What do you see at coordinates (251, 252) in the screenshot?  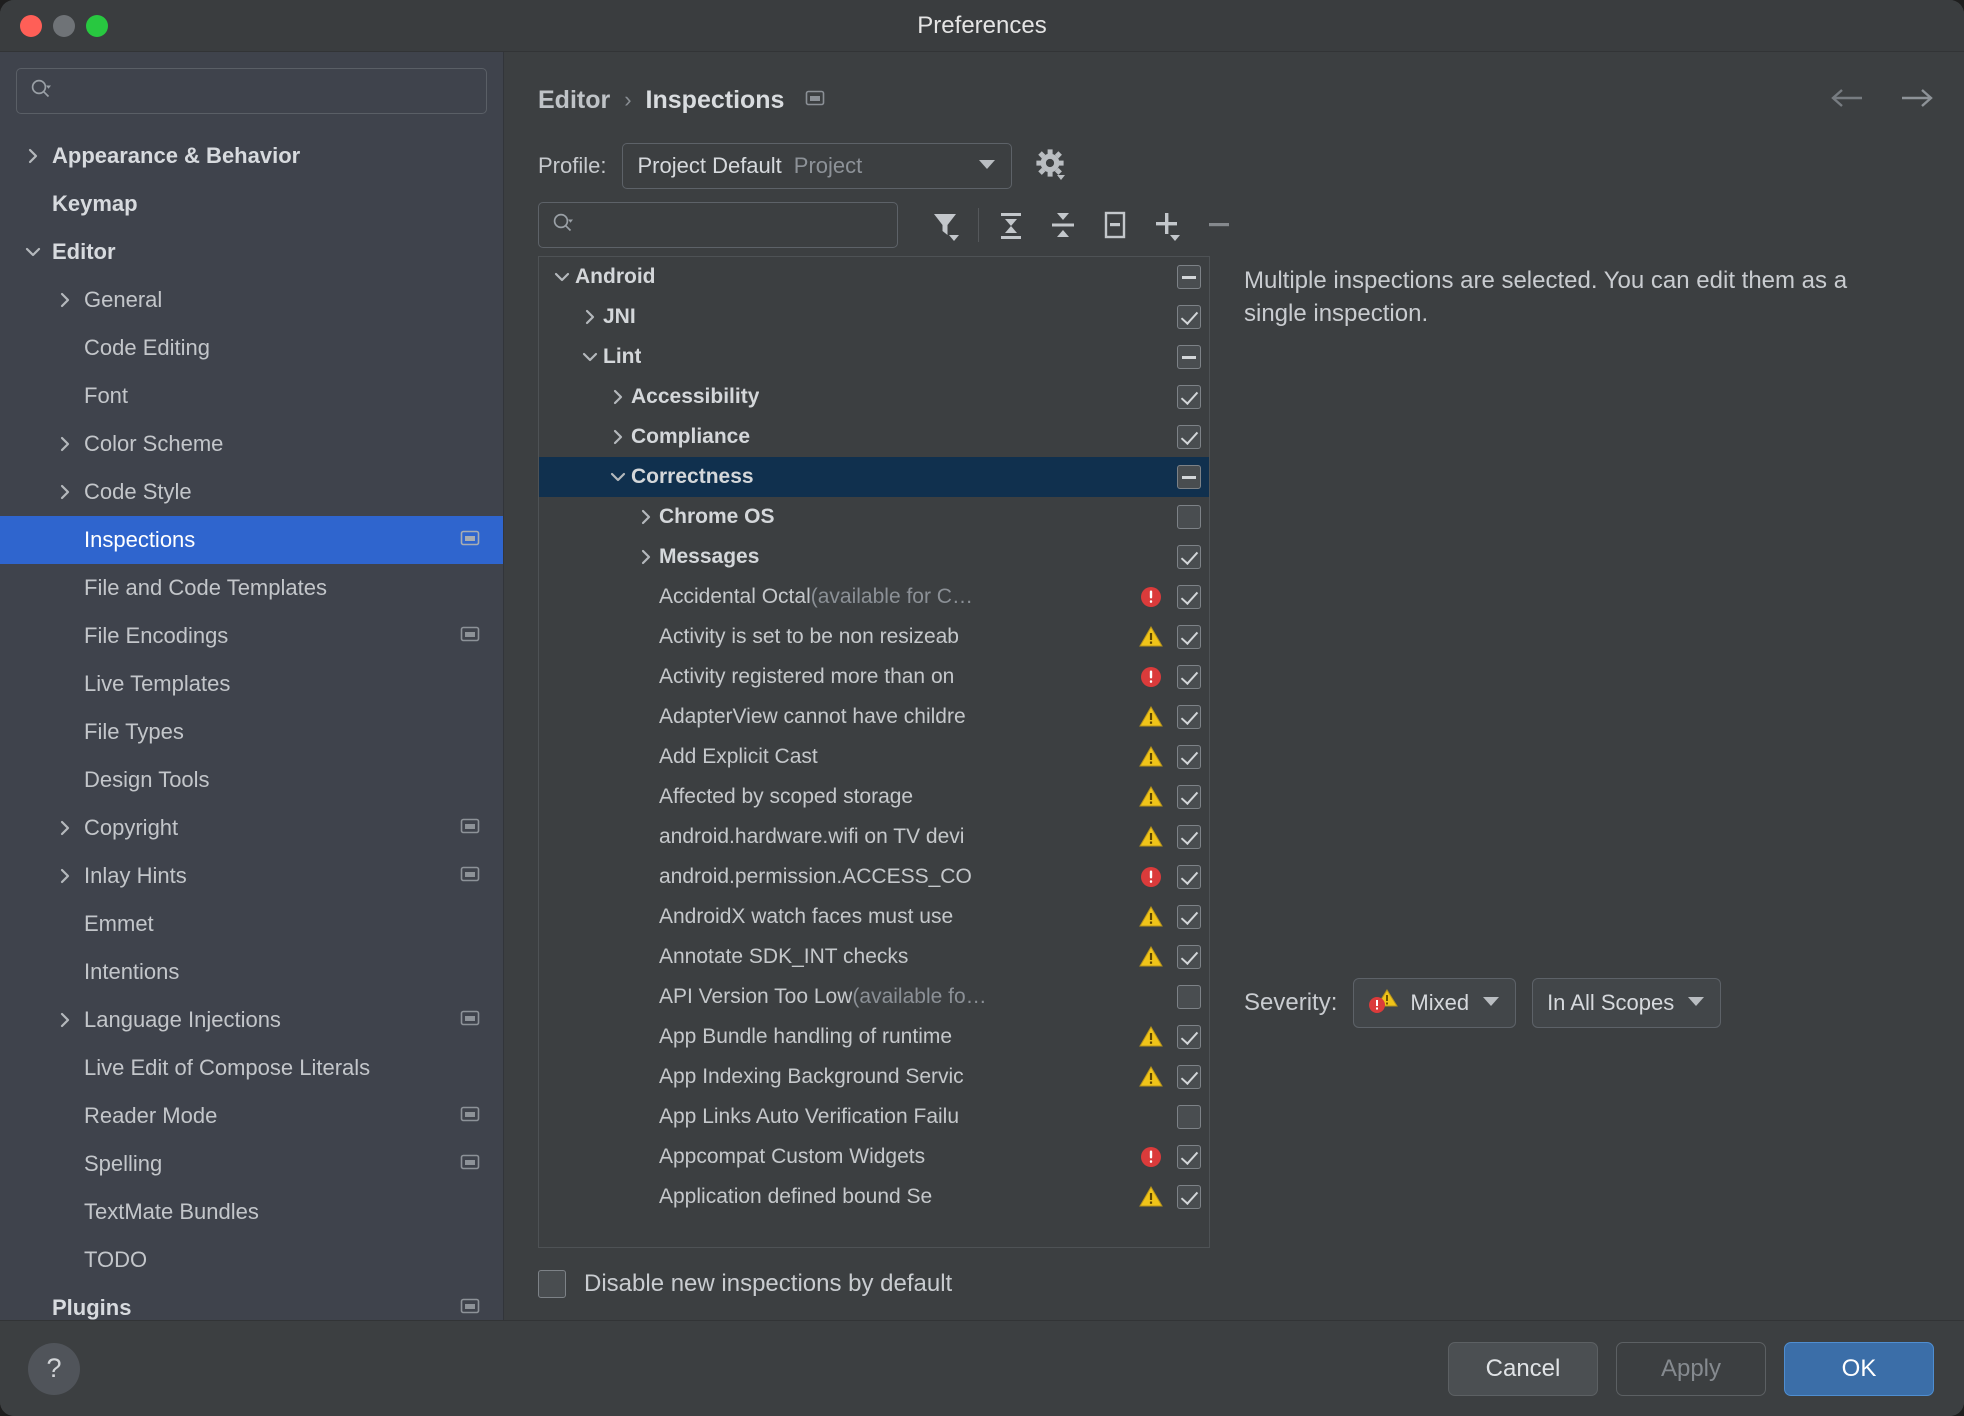 I see `sidebar-item-editor: Editor` at bounding box center [251, 252].